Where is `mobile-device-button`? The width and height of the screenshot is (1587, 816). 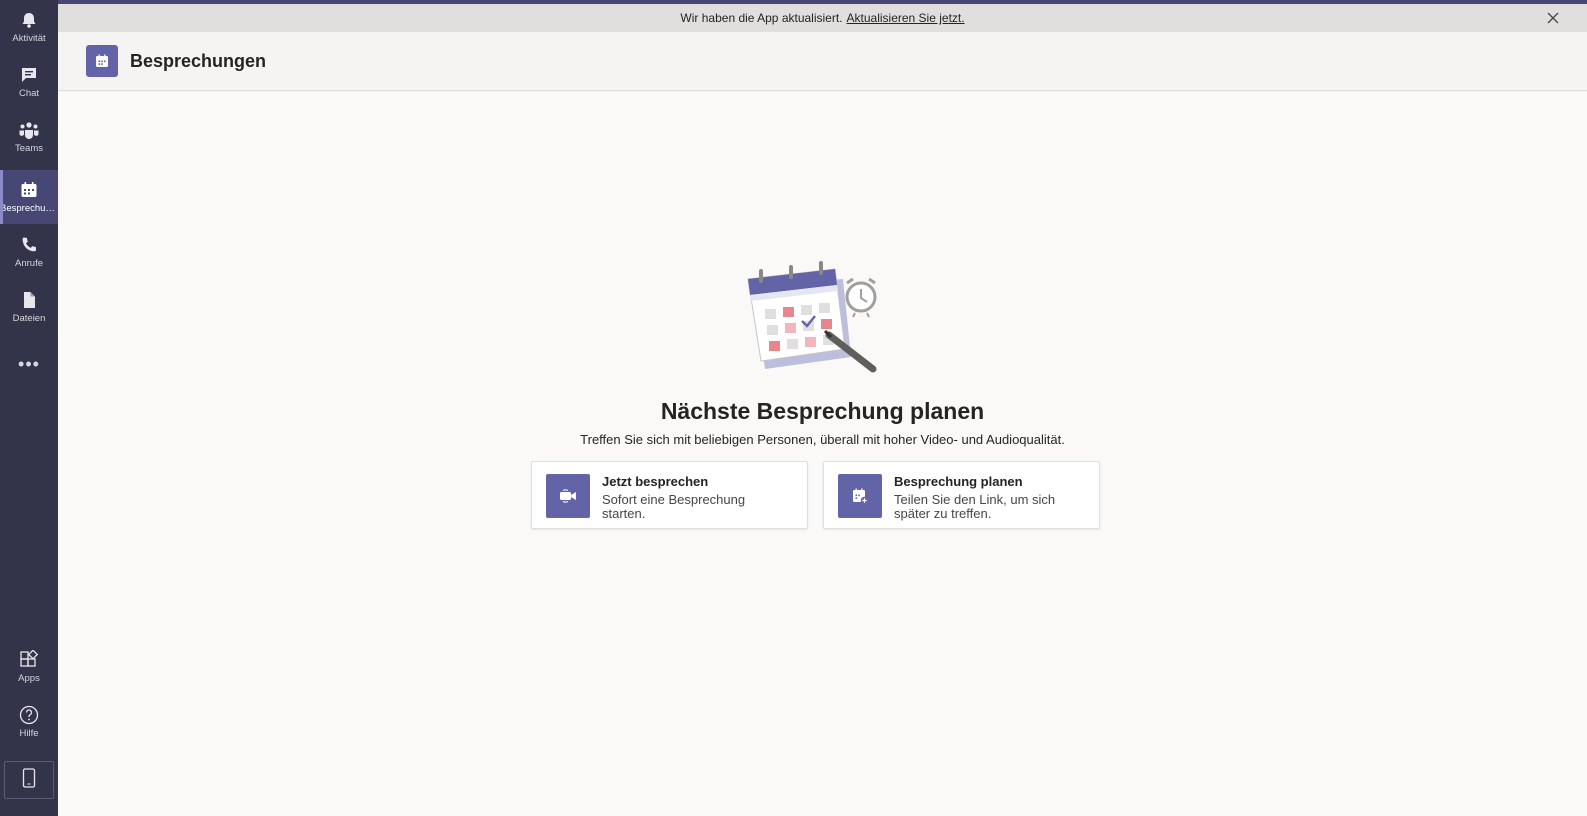 mobile-device-button is located at coordinates (29, 780).